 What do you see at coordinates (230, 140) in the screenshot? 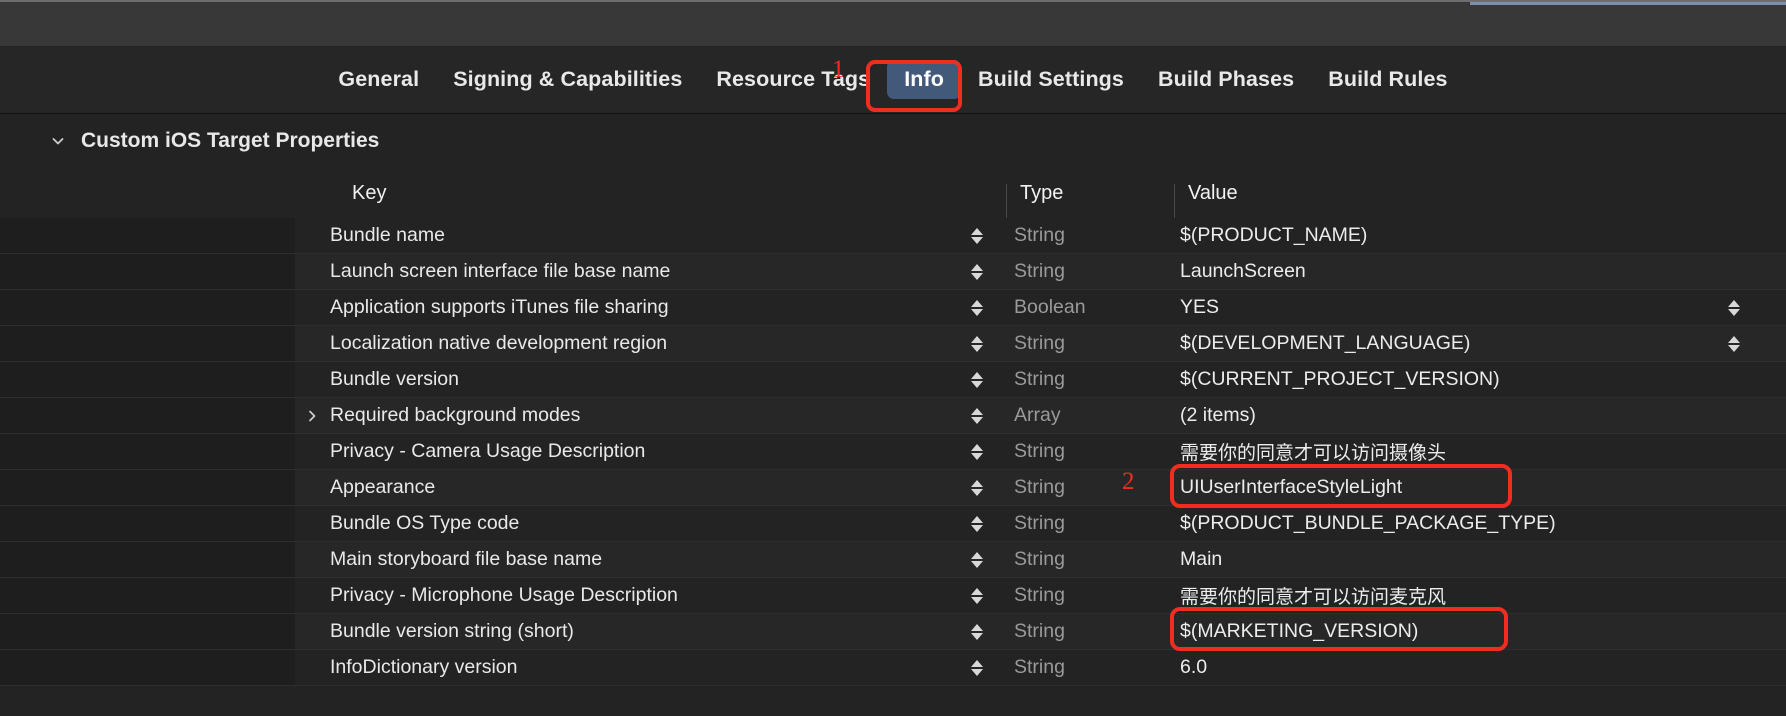
I see `section-title: Custom iOS Target Properties` at bounding box center [230, 140].